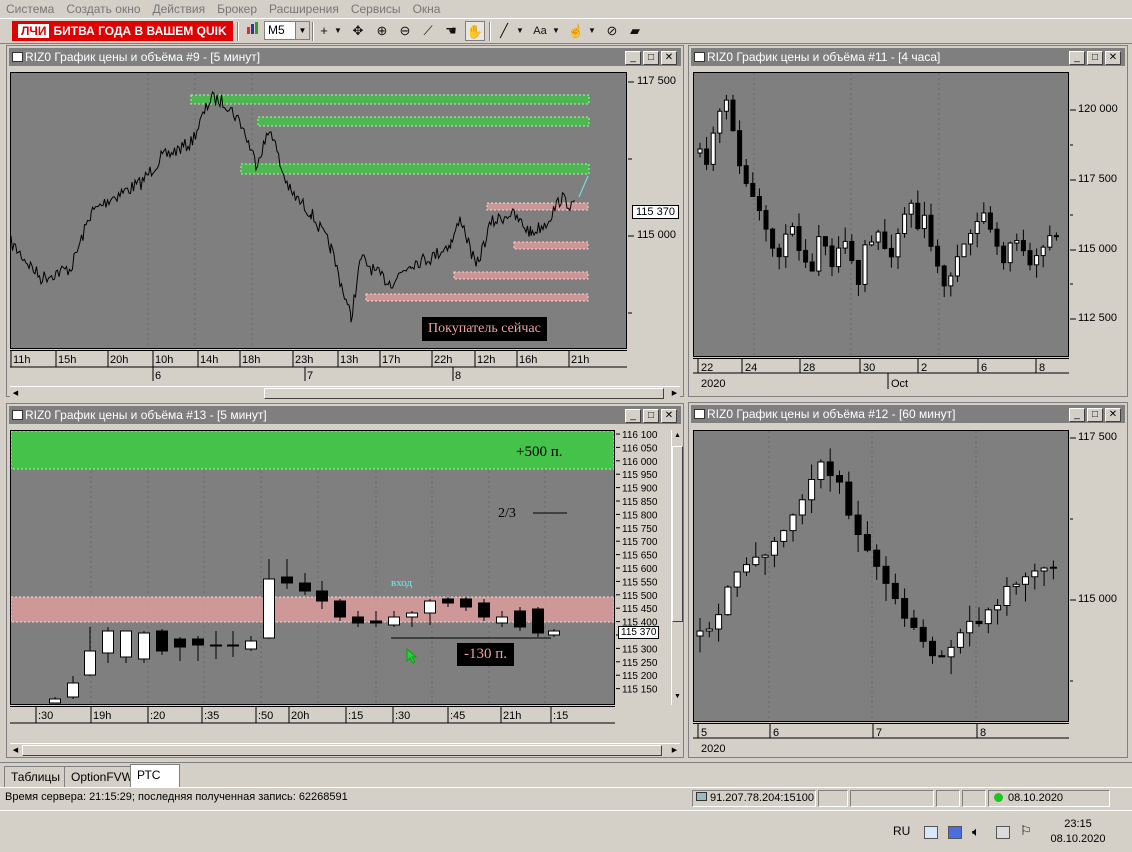 The image size is (1132, 852). Describe the element at coordinates (22, 360) in the screenshot. I see `axis-label: 11h` at that location.